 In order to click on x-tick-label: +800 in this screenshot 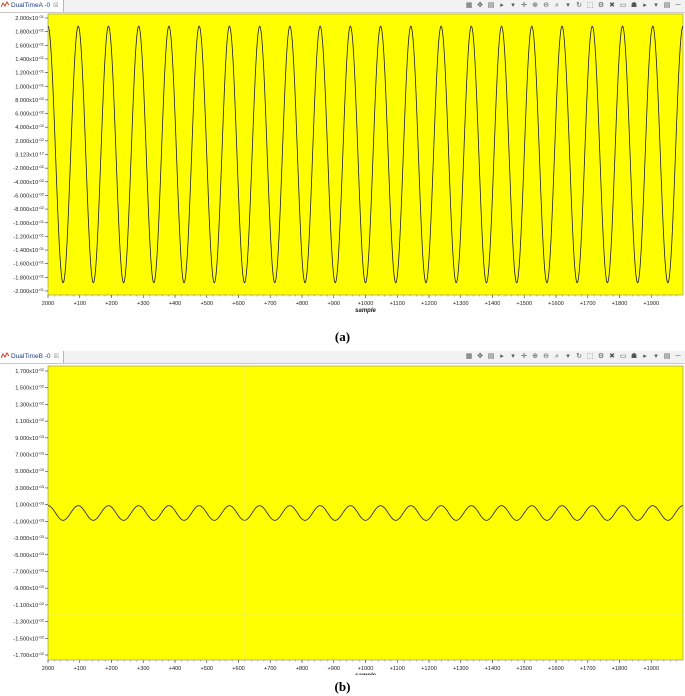, I will do `click(302, 304)`.